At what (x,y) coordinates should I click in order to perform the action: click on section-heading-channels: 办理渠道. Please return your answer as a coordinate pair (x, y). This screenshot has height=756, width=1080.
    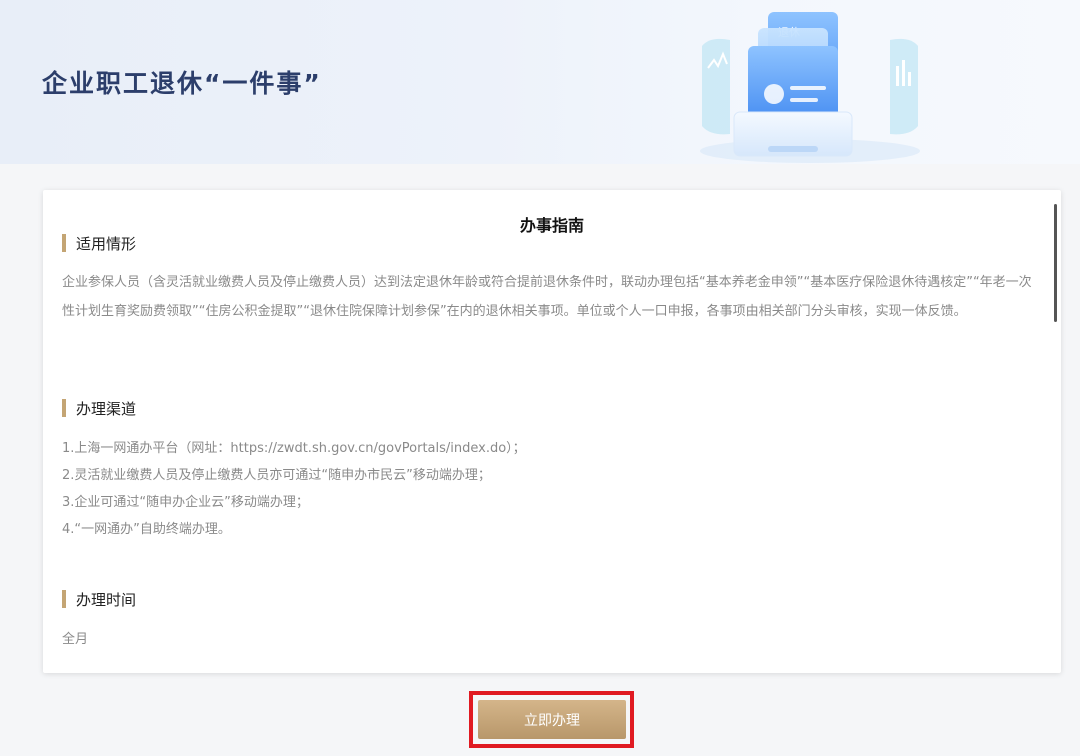
    Looking at the image, I should click on (99, 408).